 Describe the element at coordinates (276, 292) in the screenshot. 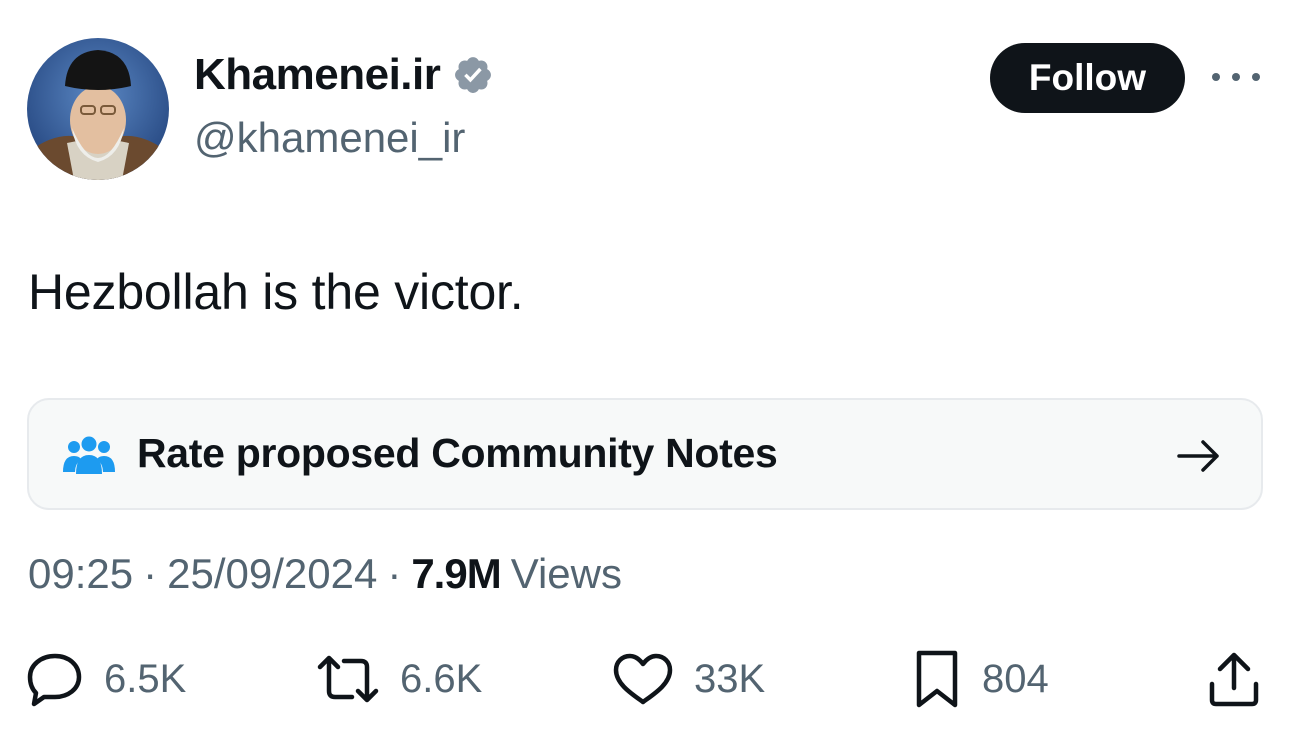

I see `tweet-text: Hezbollah is the victor.` at that location.